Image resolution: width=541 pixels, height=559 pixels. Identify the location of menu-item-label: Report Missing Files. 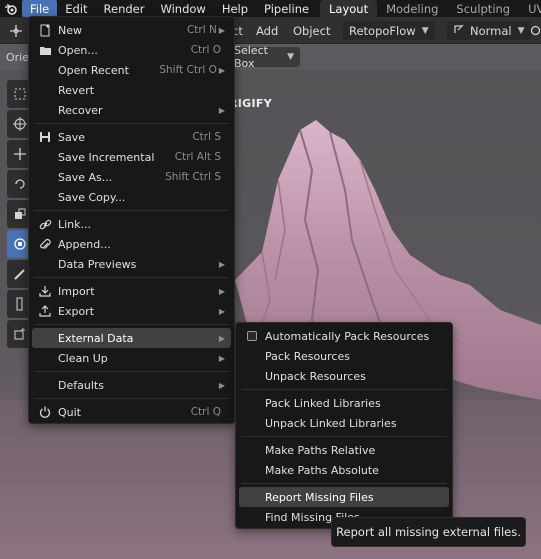
(319, 497).